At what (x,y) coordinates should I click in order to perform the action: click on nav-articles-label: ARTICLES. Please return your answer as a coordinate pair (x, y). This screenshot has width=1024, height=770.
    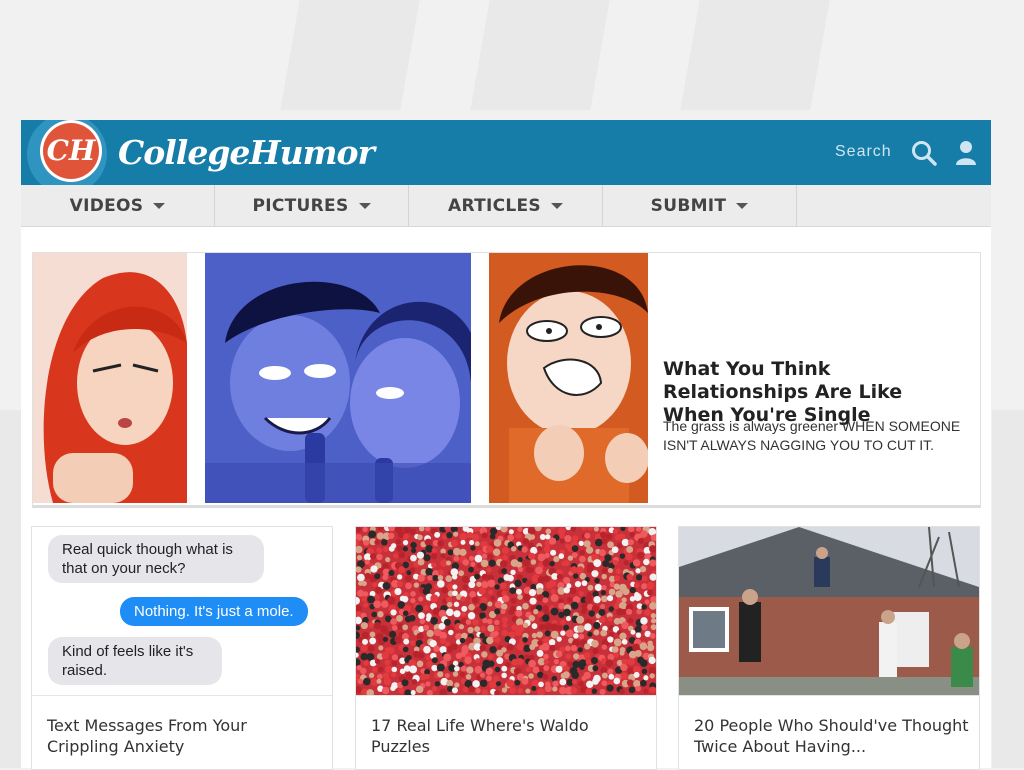
    Looking at the image, I should click on (494, 205).